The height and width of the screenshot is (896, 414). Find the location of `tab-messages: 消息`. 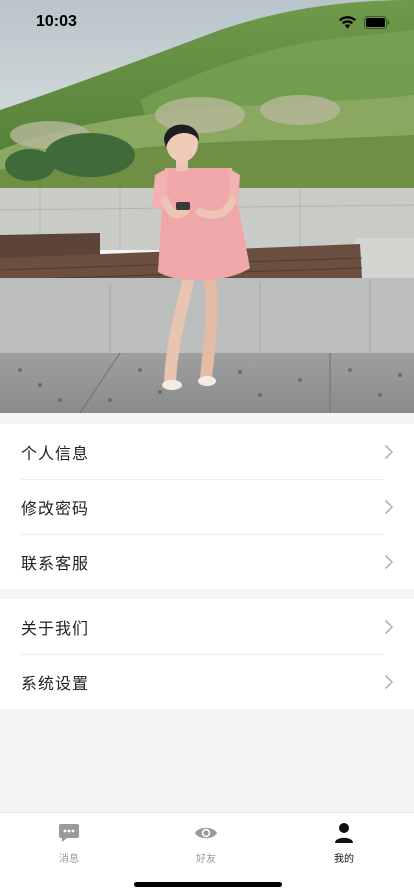

tab-messages: 消息 is located at coordinates (69, 843).